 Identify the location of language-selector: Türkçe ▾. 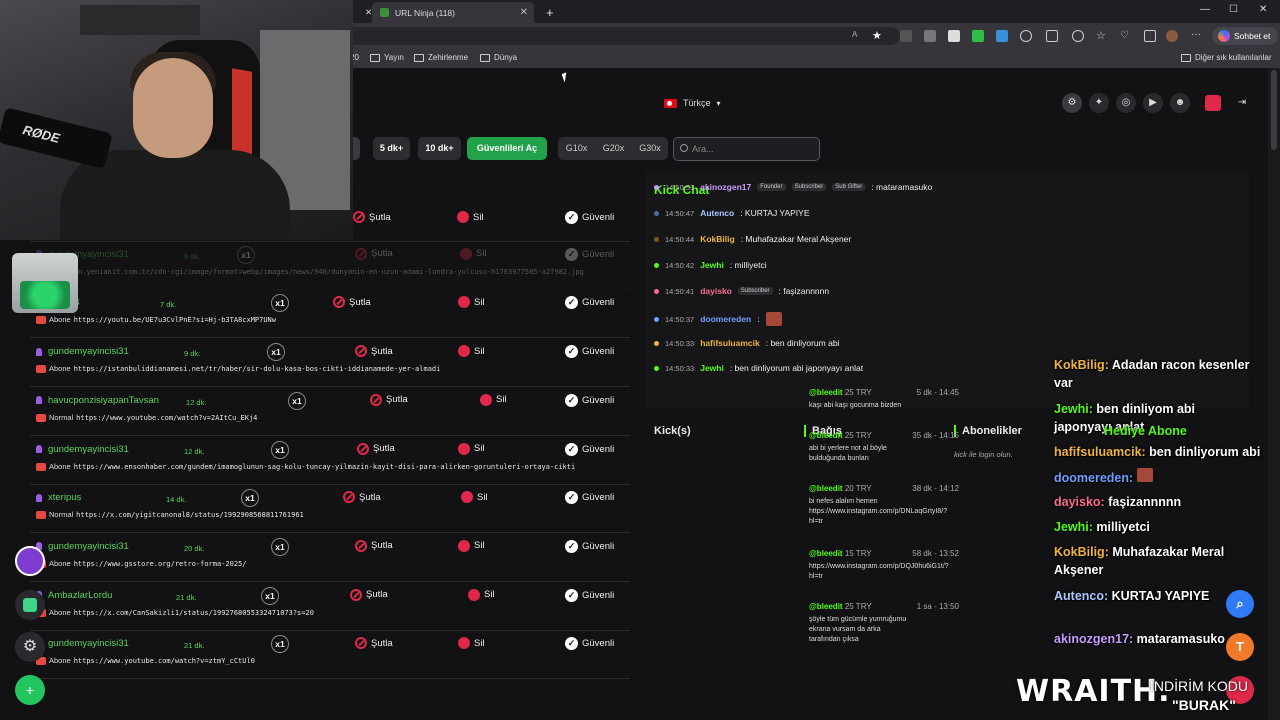
(692, 103).